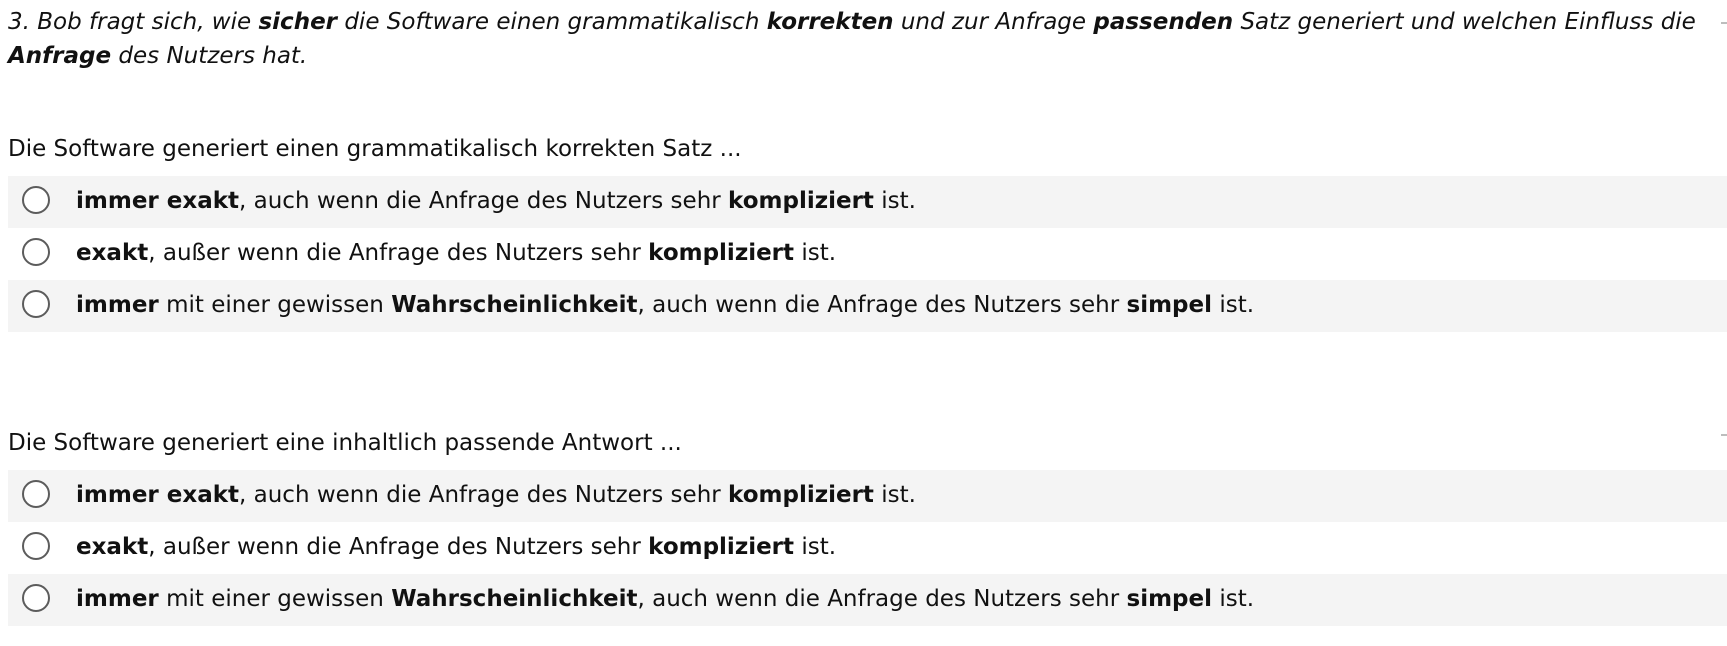 This screenshot has height=646, width=1727. What do you see at coordinates (60, 56) in the screenshot?
I see `question-text-7: Anfrage` at bounding box center [60, 56].